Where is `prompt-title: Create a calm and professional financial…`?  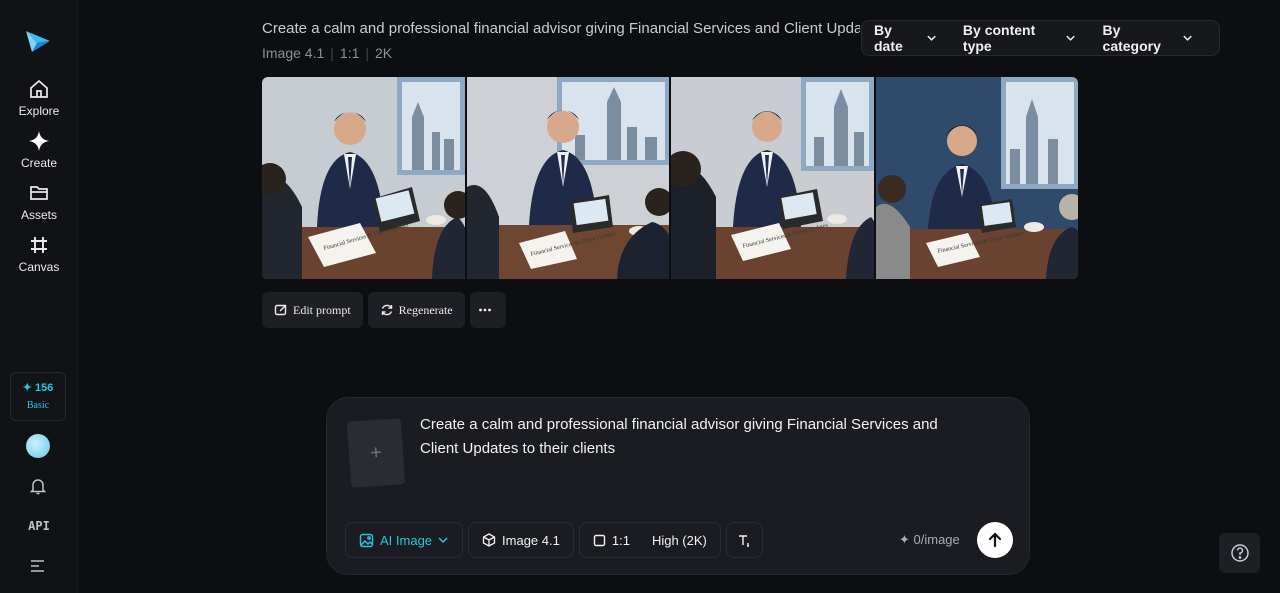
prompt-title: Create a calm and professional financial… is located at coordinates (561, 28).